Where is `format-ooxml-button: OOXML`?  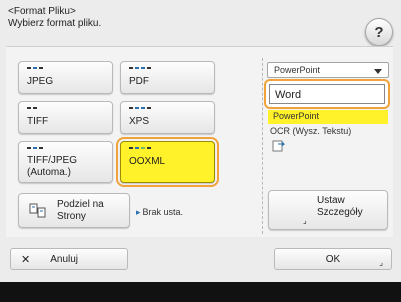 format-ooxml-button: OOXML is located at coordinates (167, 162).